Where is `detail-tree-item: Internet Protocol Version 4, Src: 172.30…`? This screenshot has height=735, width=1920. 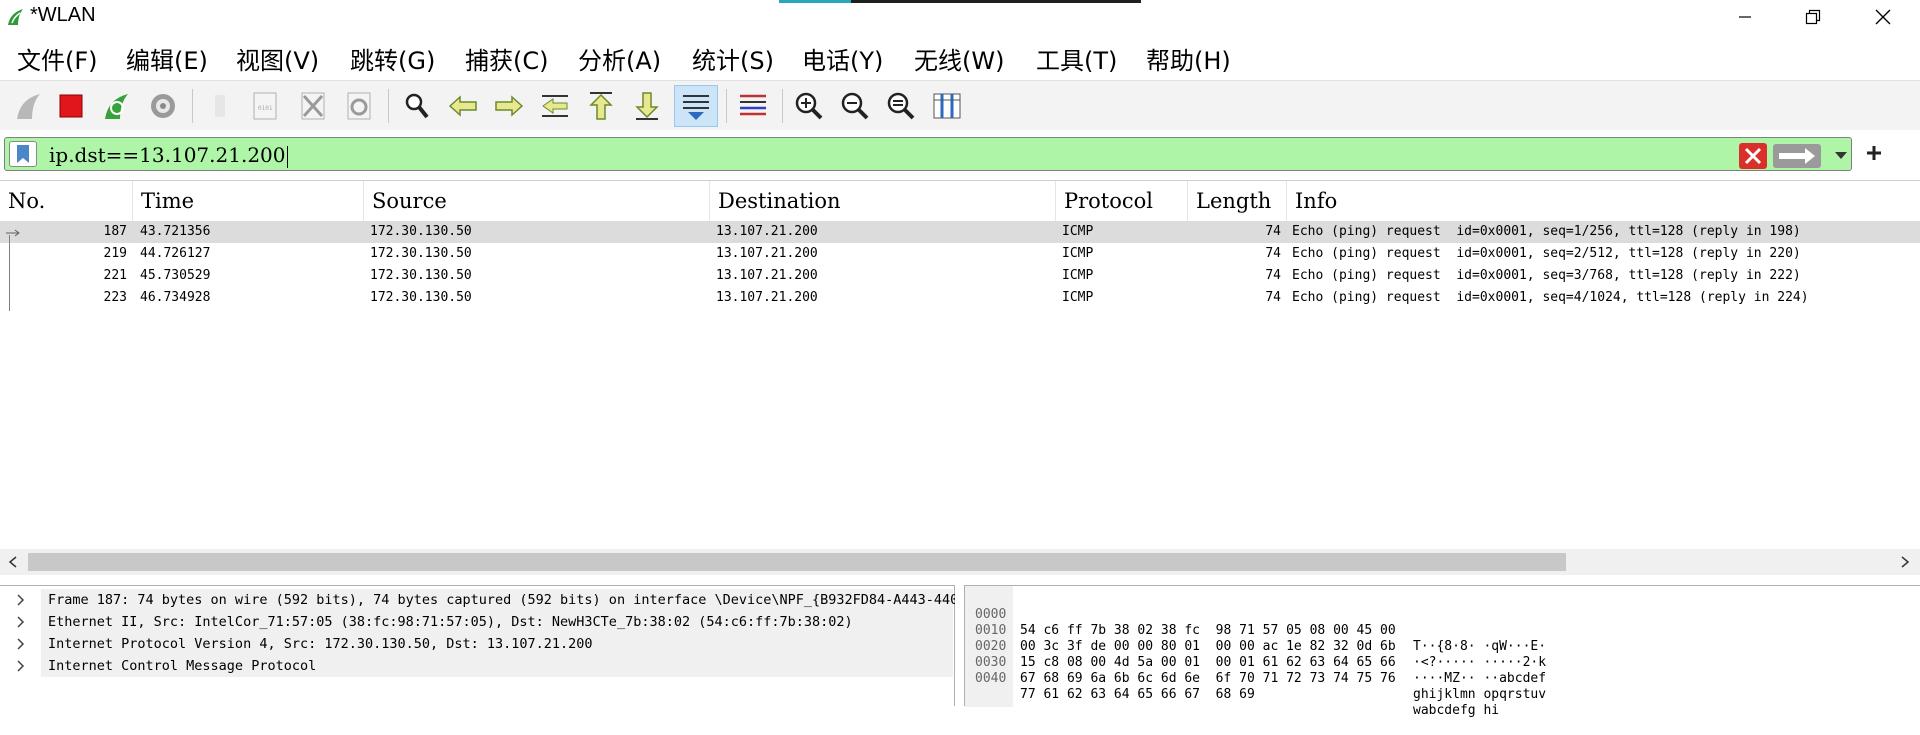
detail-tree-item: Internet Protocol Version 4, Src: 172.30… is located at coordinates (477, 644).